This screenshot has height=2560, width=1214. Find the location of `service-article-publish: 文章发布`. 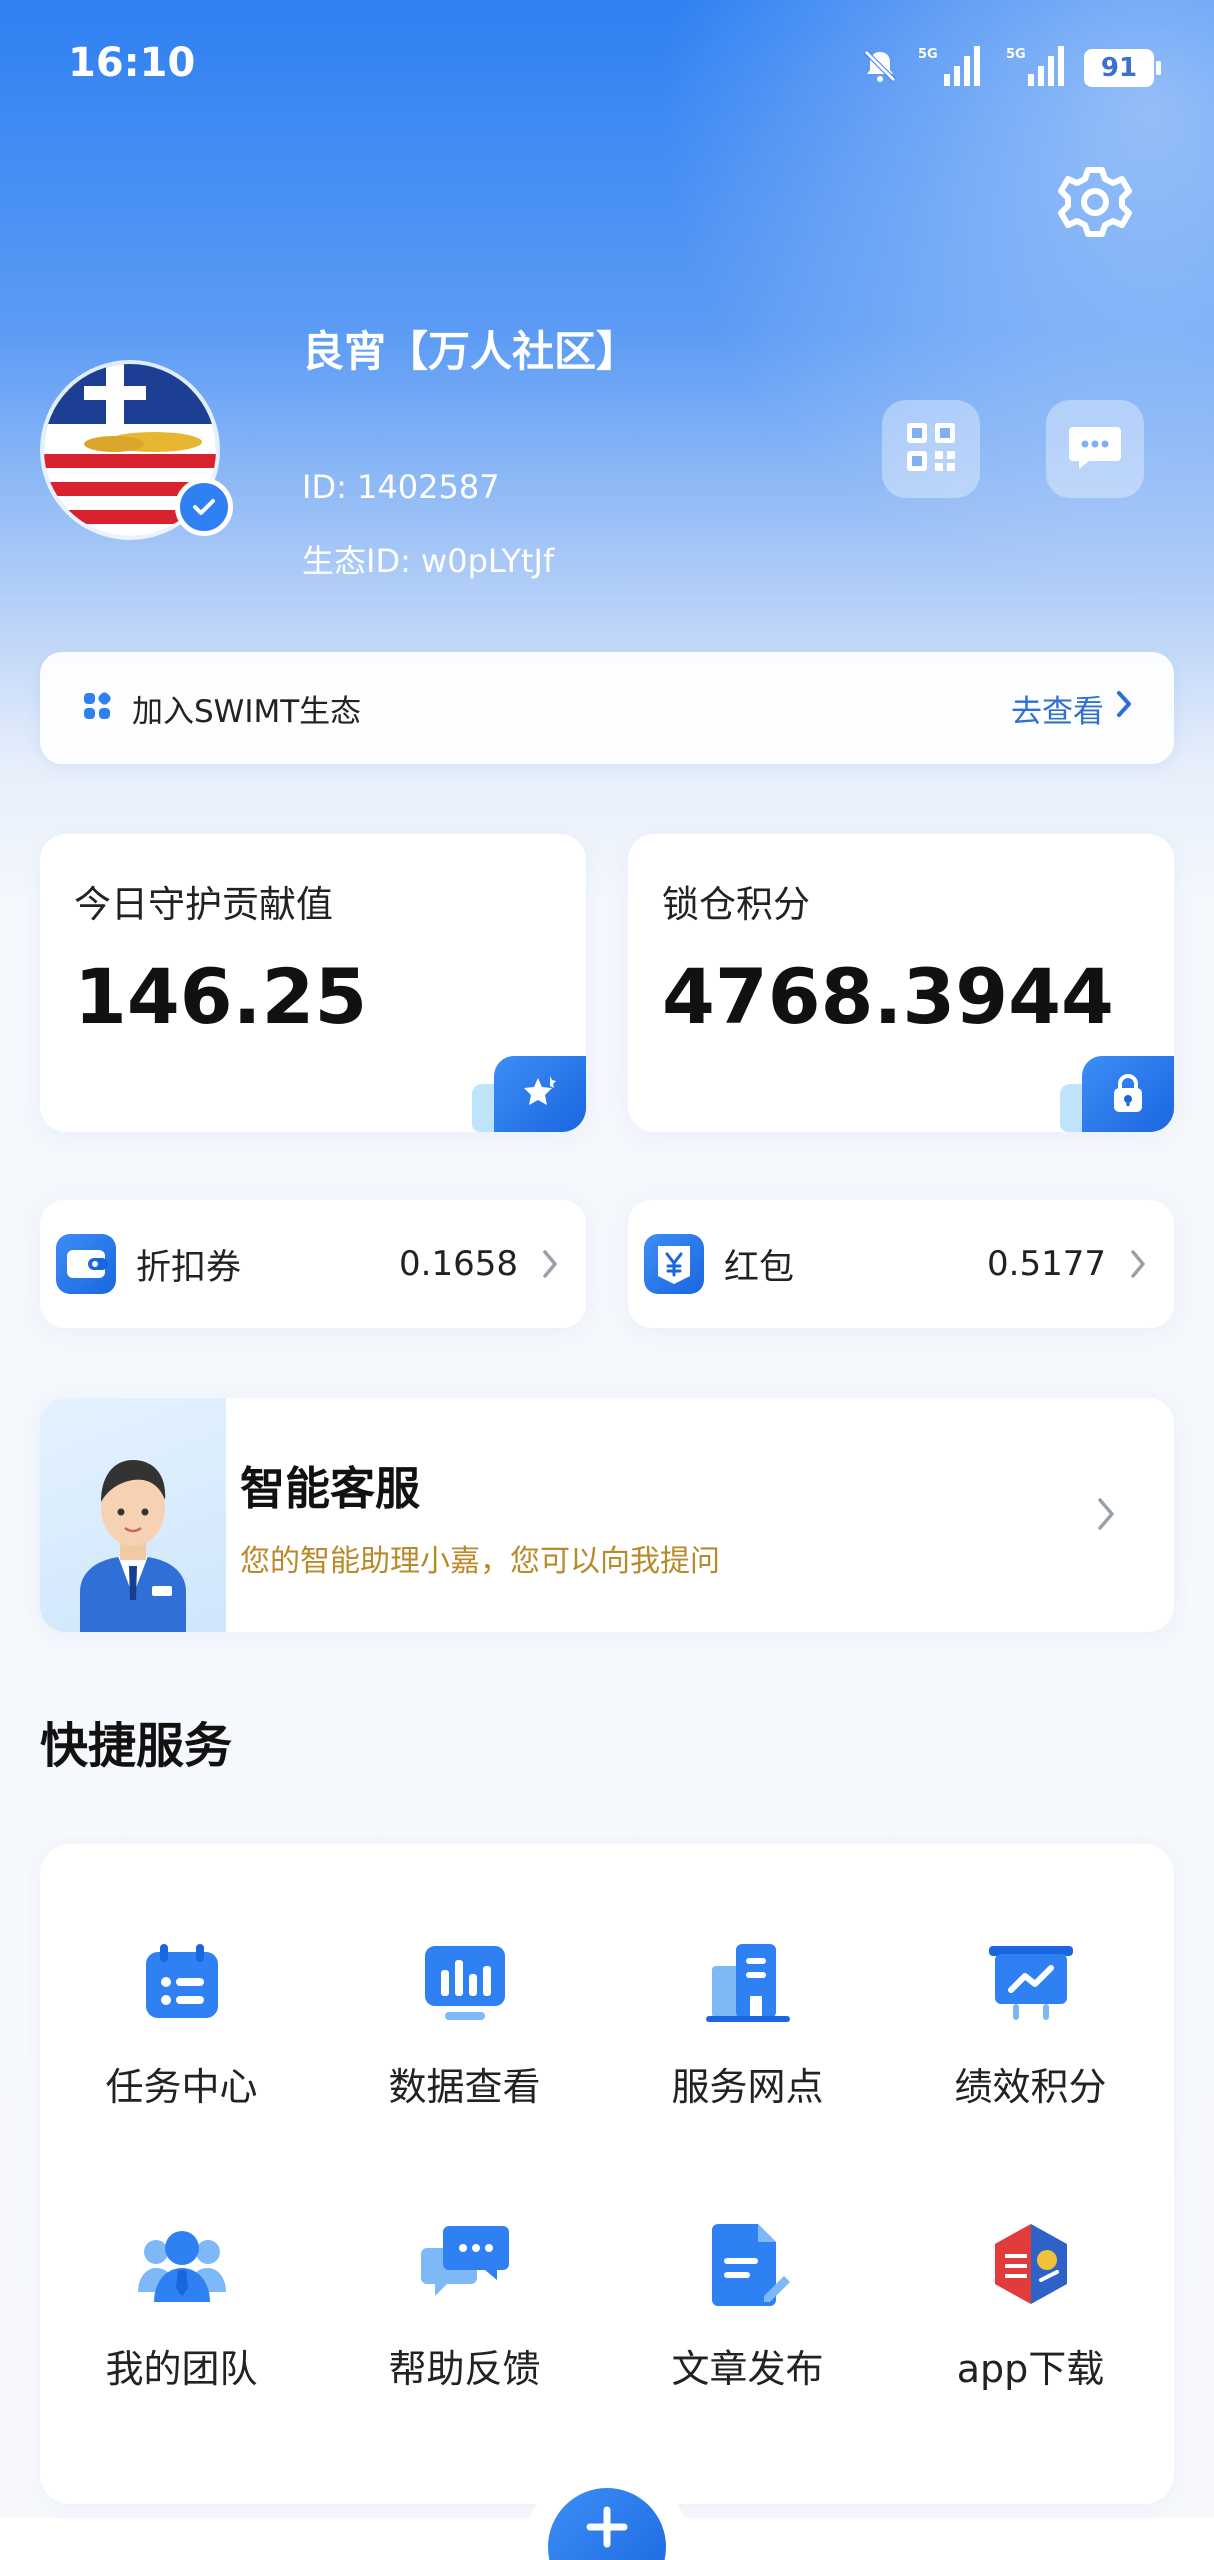

service-article-publish: 文章发布 is located at coordinates (747, 2296).